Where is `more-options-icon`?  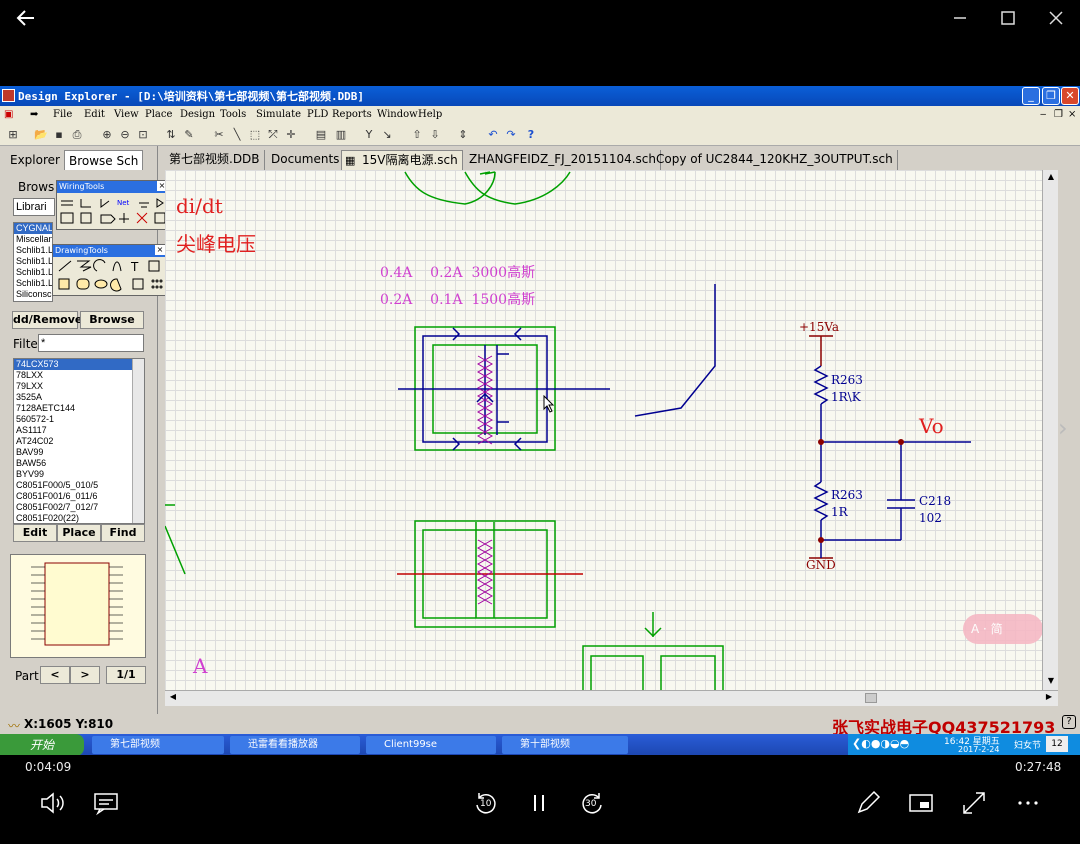
more-options-icon is located at coordinates (1028, 803).